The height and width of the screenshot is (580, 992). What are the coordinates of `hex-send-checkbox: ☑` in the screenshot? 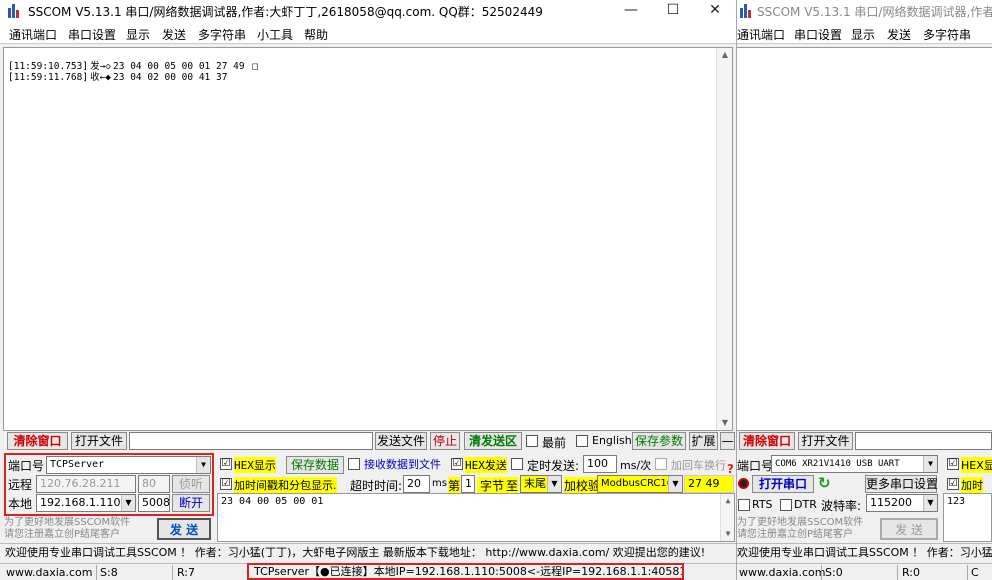 It's located at (457, 464).